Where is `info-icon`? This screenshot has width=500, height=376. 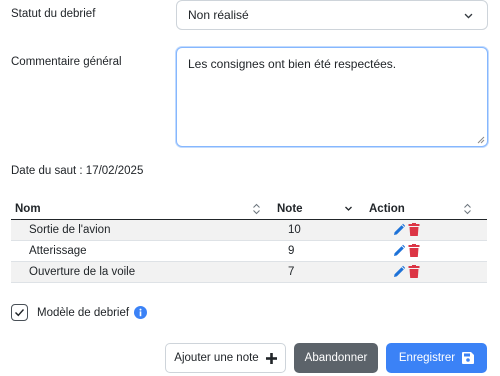
info-icon is located at coordinates (141, 312).